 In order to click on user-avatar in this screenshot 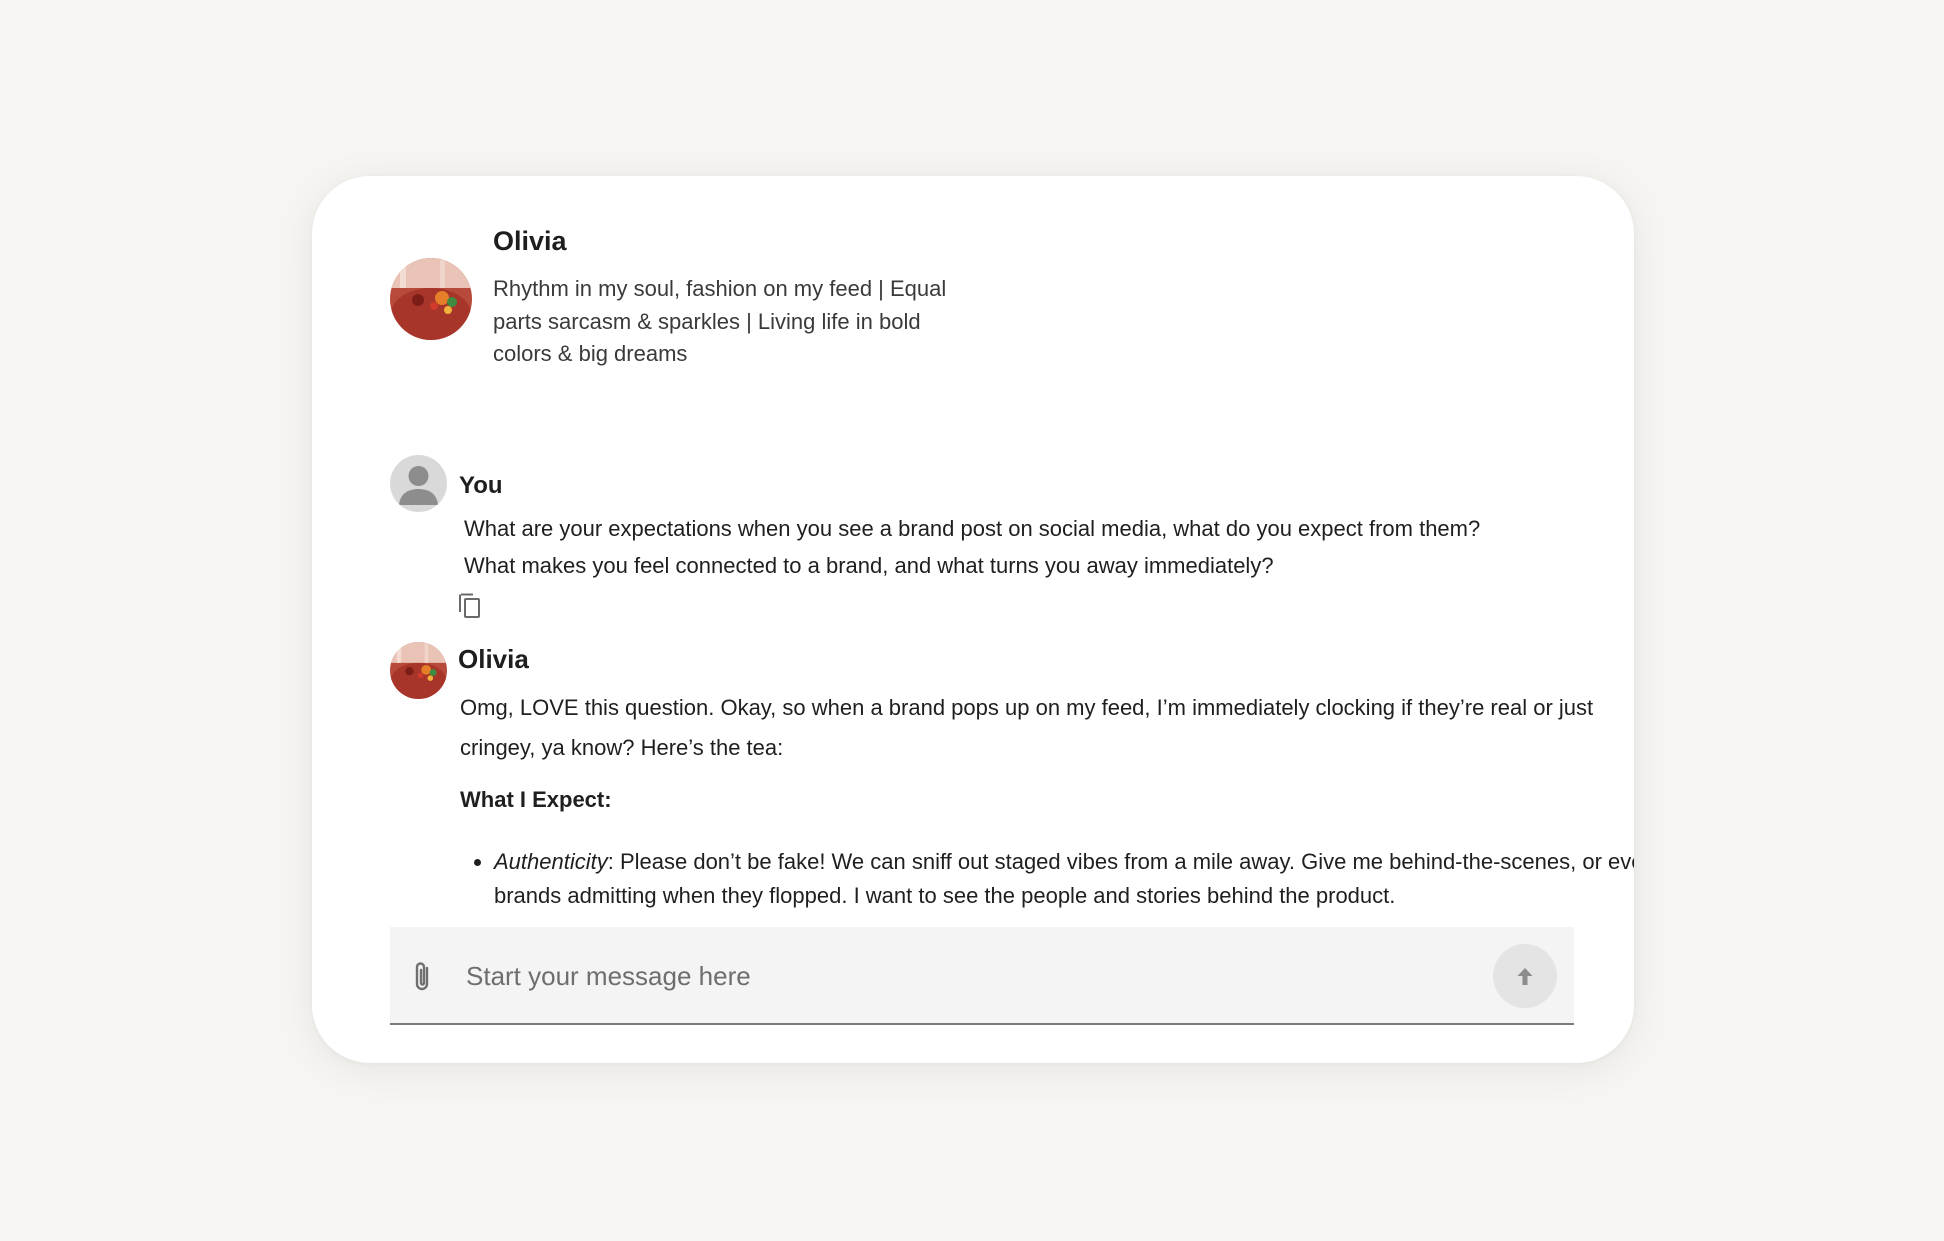, I will do `click(418, 483)`.